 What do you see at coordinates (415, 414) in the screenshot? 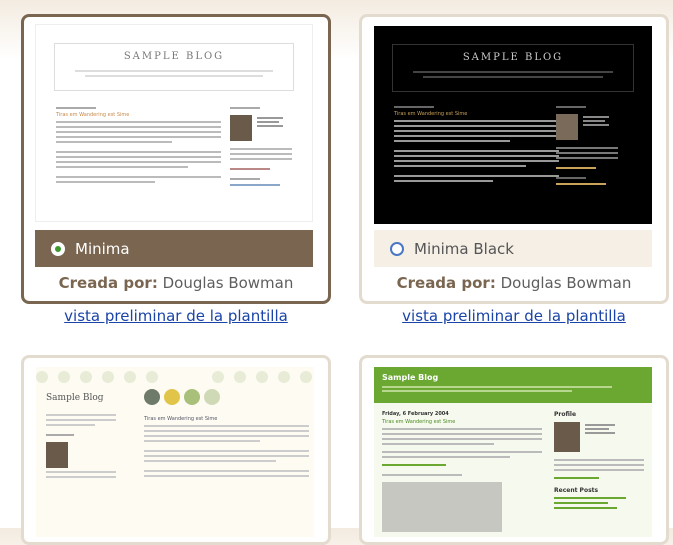
I see `thumb-date: Friday, 6 February 2004` at bounding box center [415, 414].